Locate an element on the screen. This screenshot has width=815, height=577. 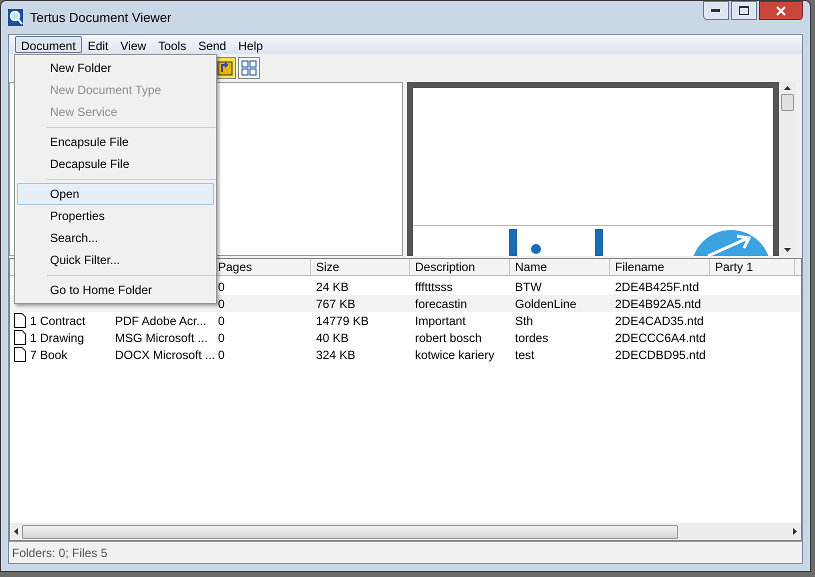
table-cell-text: Sth is located at coordinates (524, 321).